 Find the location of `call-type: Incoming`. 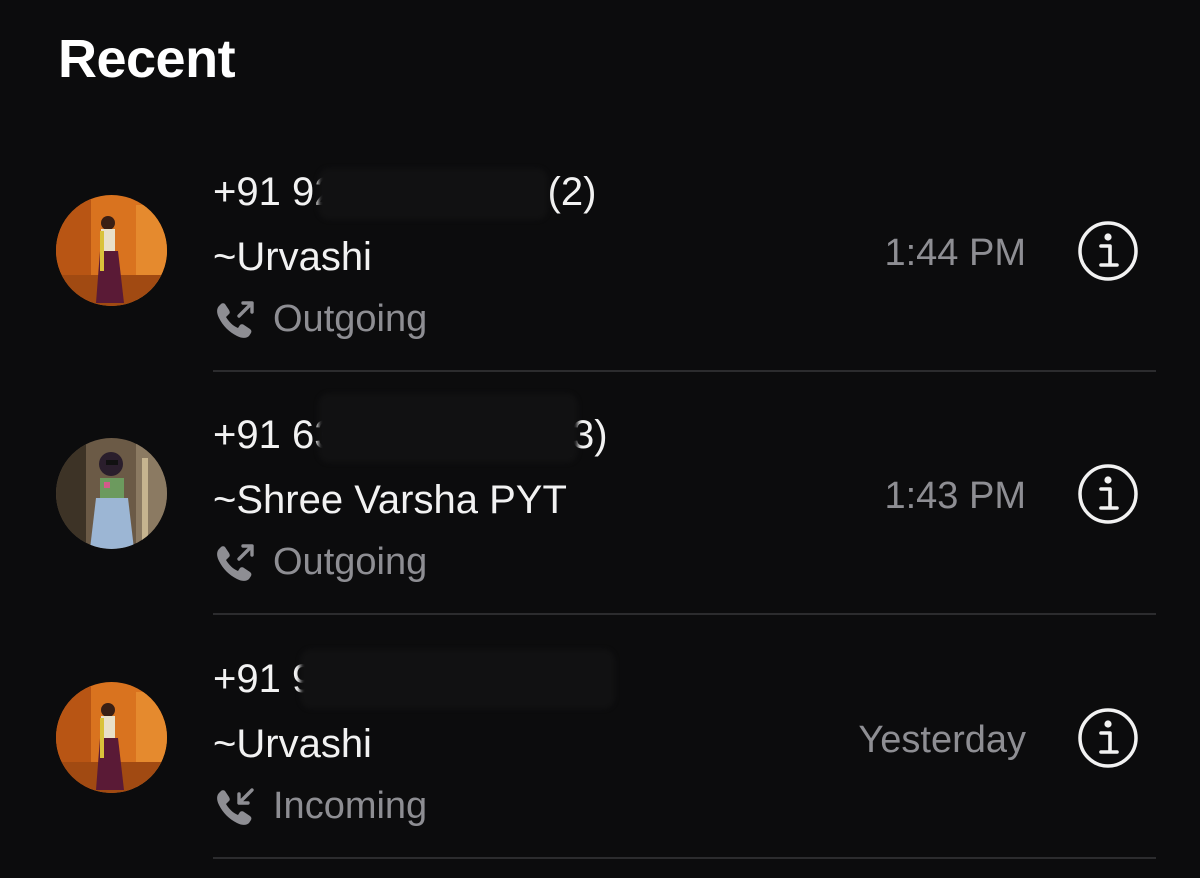

call-type: Incoming is located at coordinates (320, 806).